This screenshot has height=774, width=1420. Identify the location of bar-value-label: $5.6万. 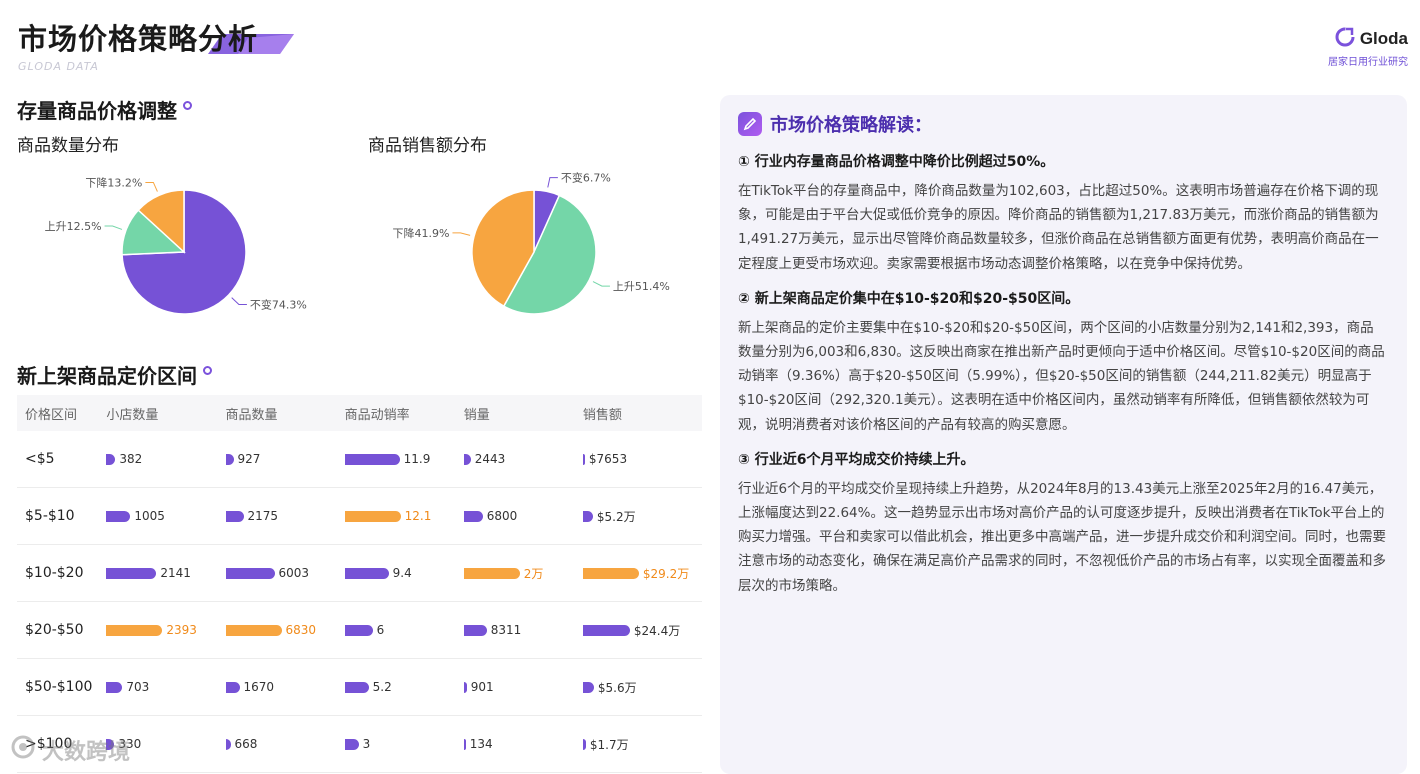
(617, 687).